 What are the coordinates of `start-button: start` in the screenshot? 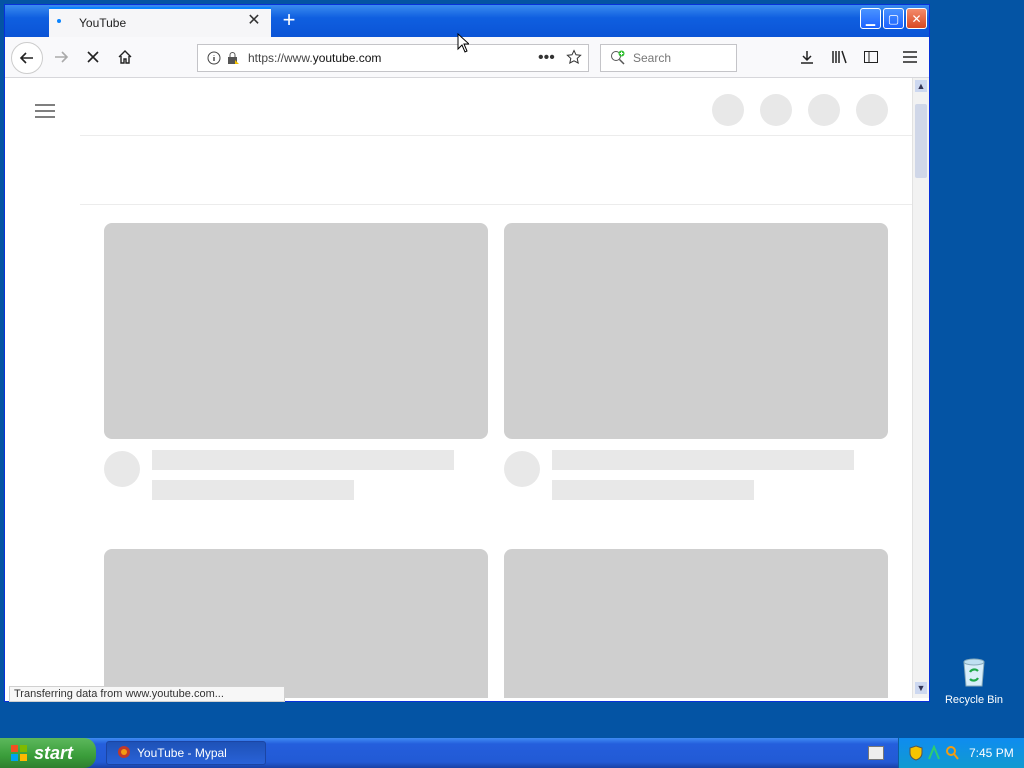 It's located at (48, 753).